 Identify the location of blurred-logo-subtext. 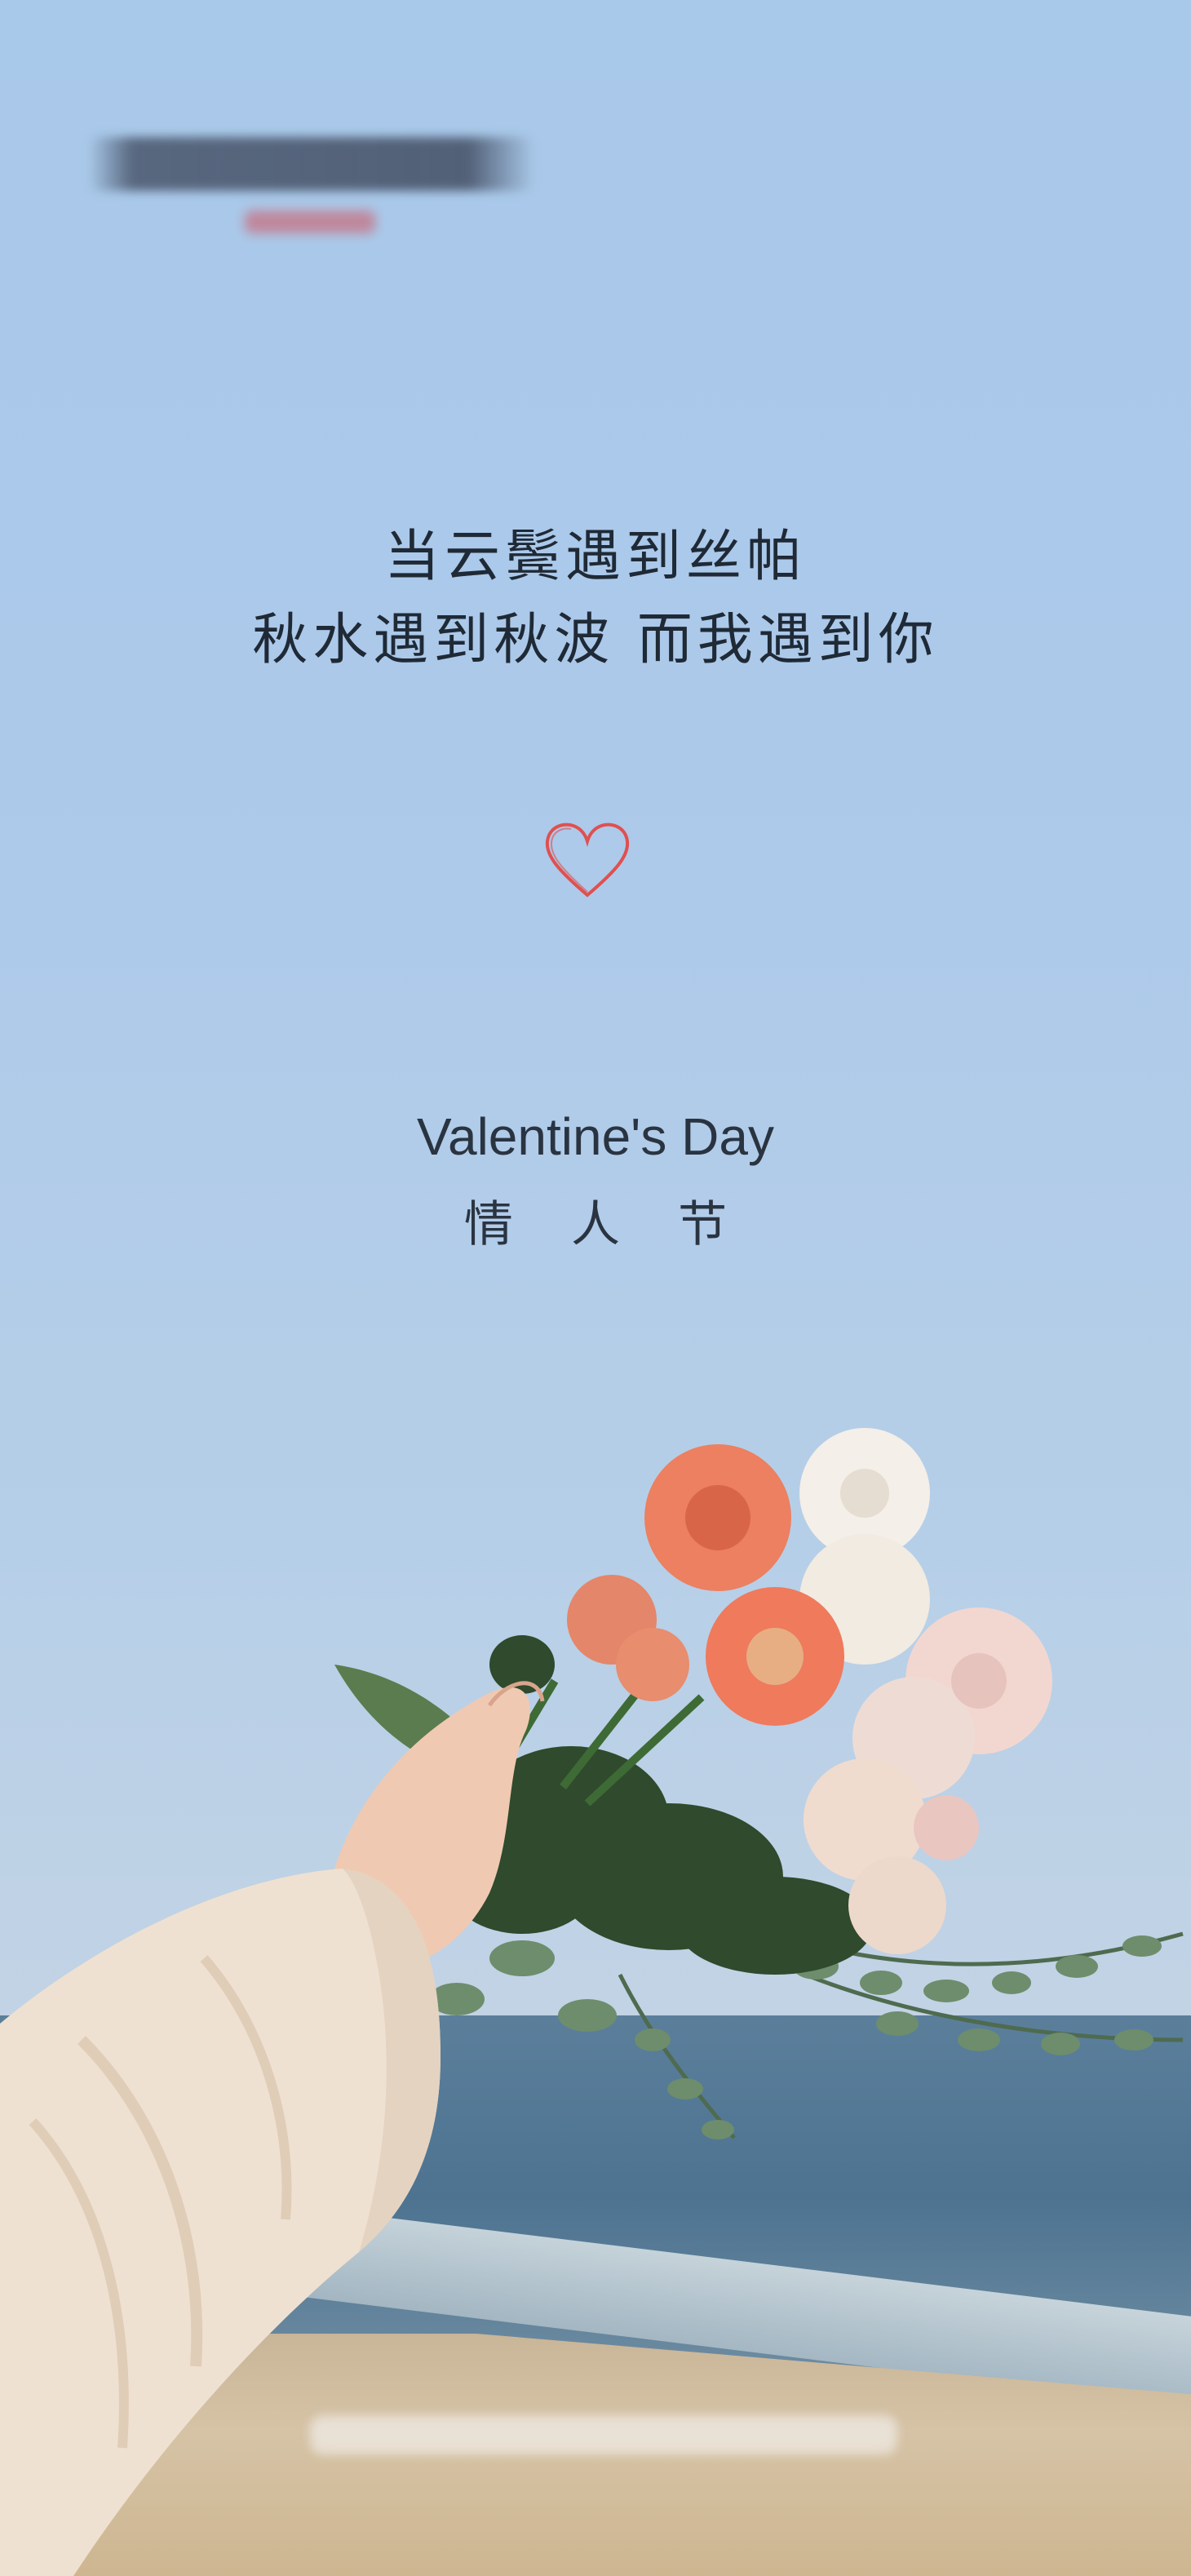
(310, 222).